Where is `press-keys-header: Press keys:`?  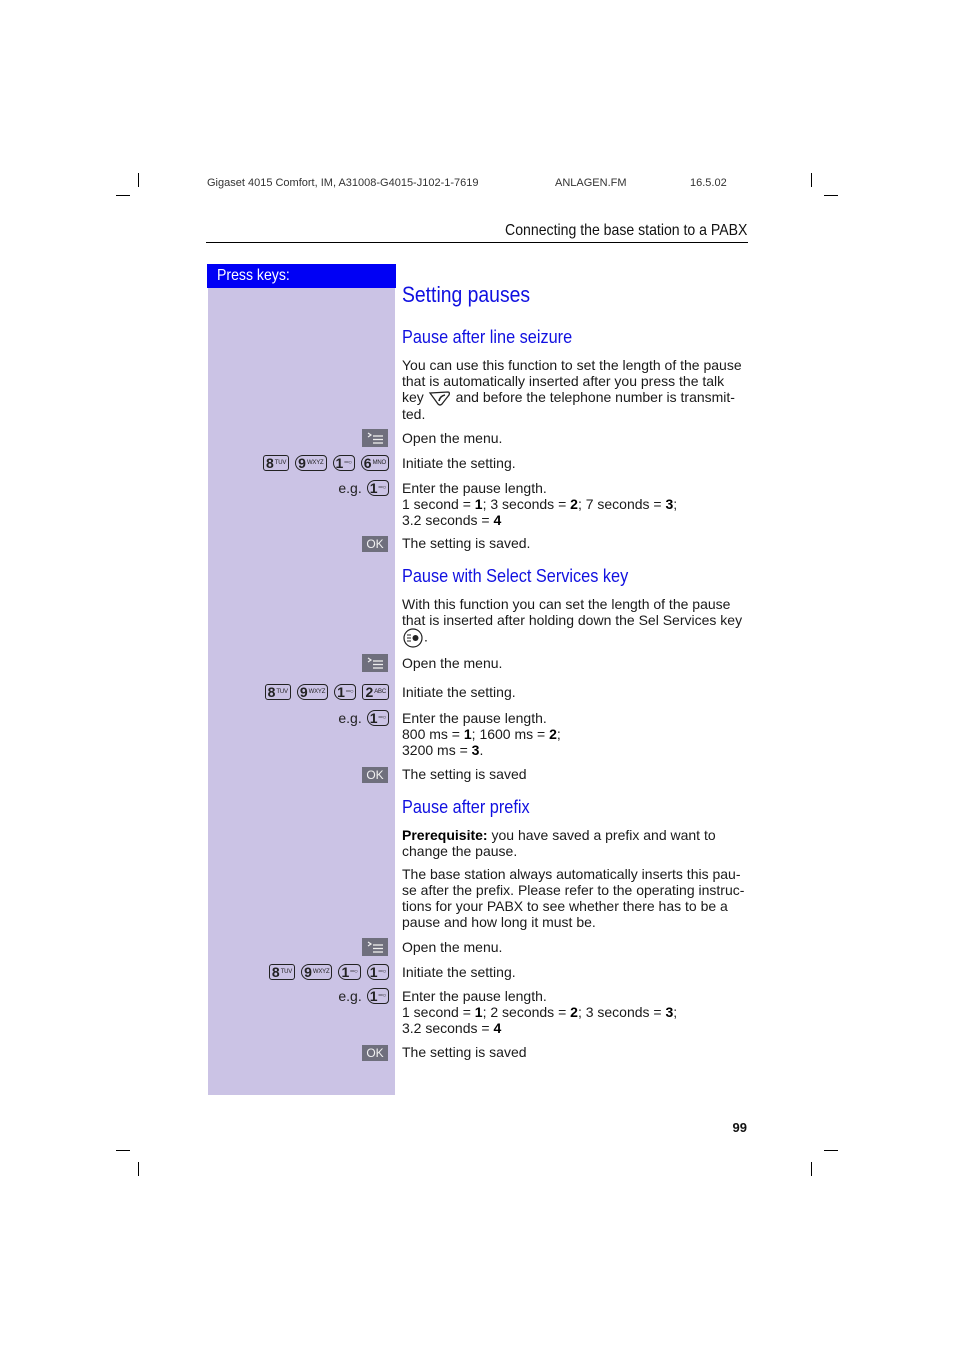
press-keys-header: Press keys: is located at coordinates (301, 276).